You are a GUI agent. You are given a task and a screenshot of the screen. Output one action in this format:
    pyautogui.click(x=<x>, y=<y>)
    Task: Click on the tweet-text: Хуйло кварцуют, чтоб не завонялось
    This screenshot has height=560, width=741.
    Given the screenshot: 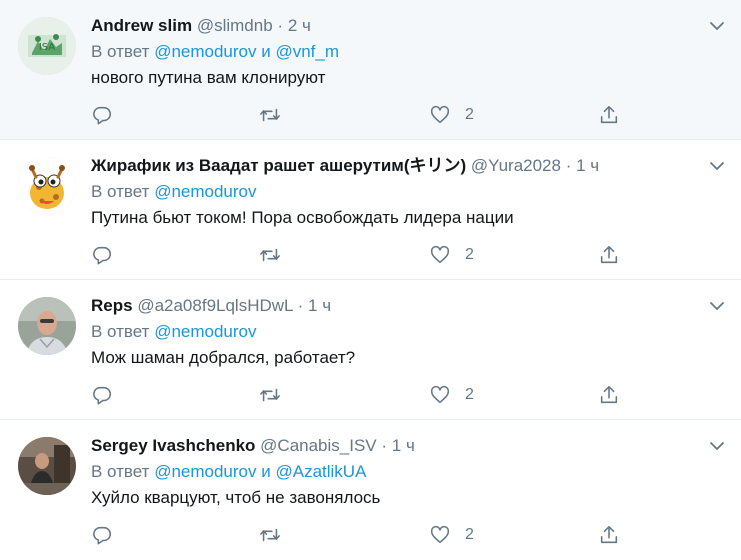 What is the action you would take?
    pyautogui.click(x=236, y=497)
    